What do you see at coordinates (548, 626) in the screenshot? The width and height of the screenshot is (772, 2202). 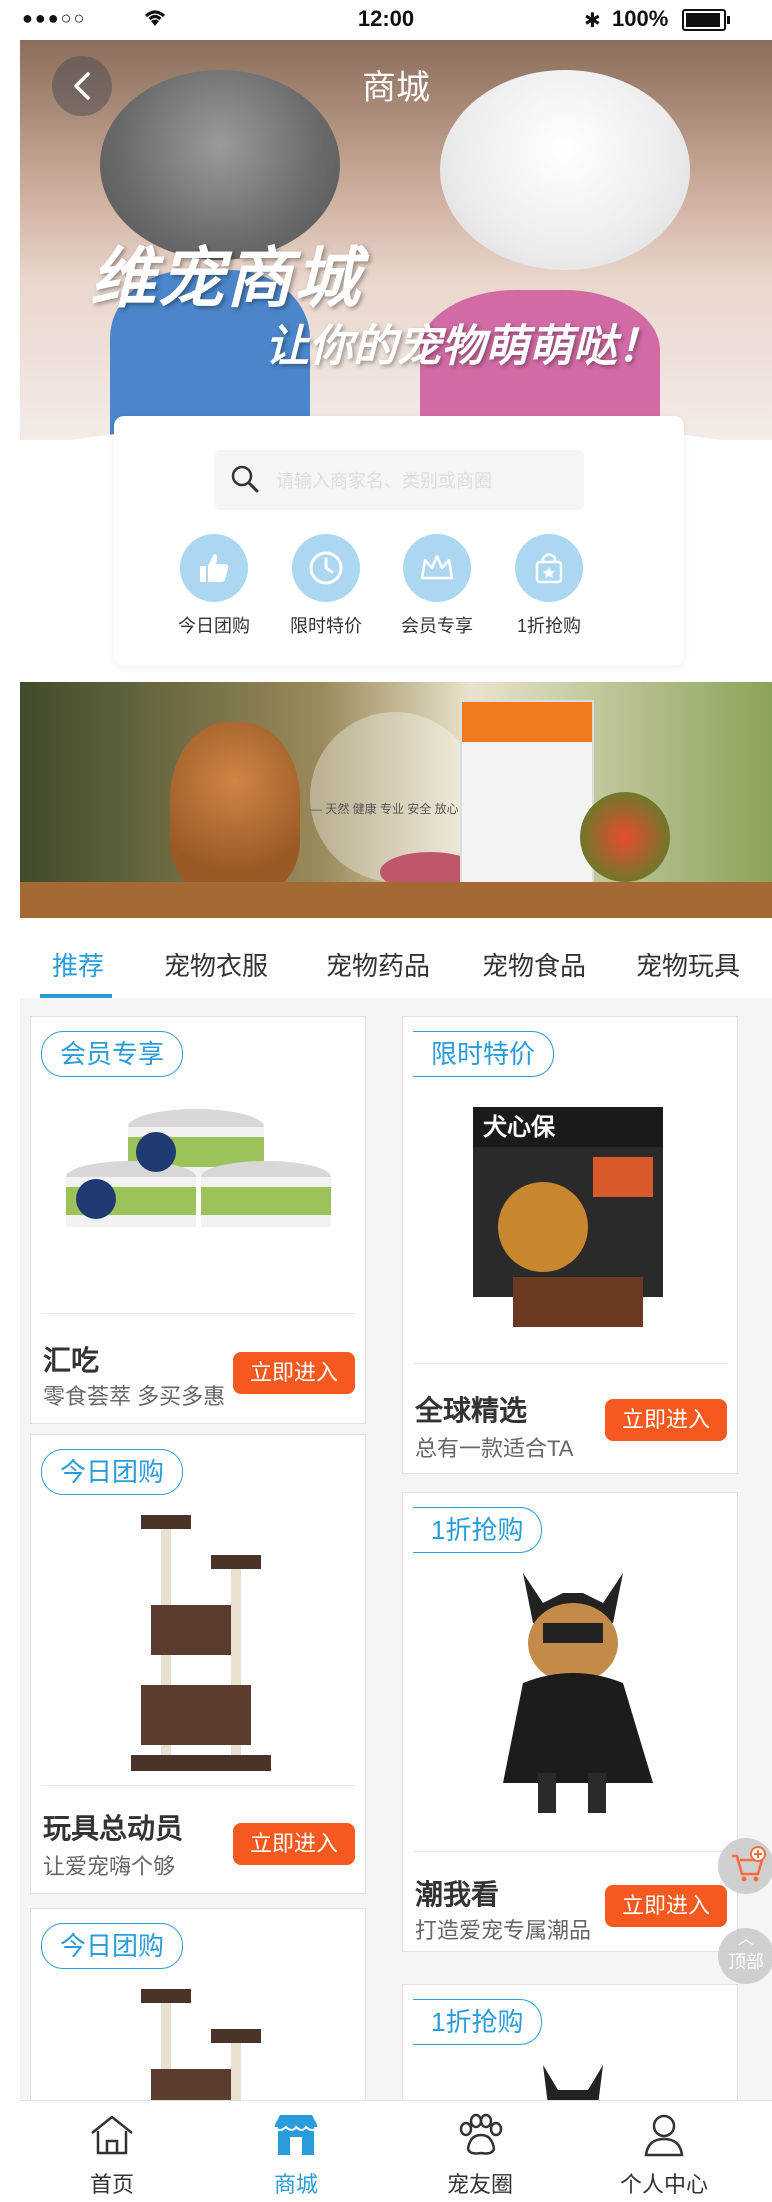 I see `quick-link-label: 1折抢购` at bounding box center [548, 626].